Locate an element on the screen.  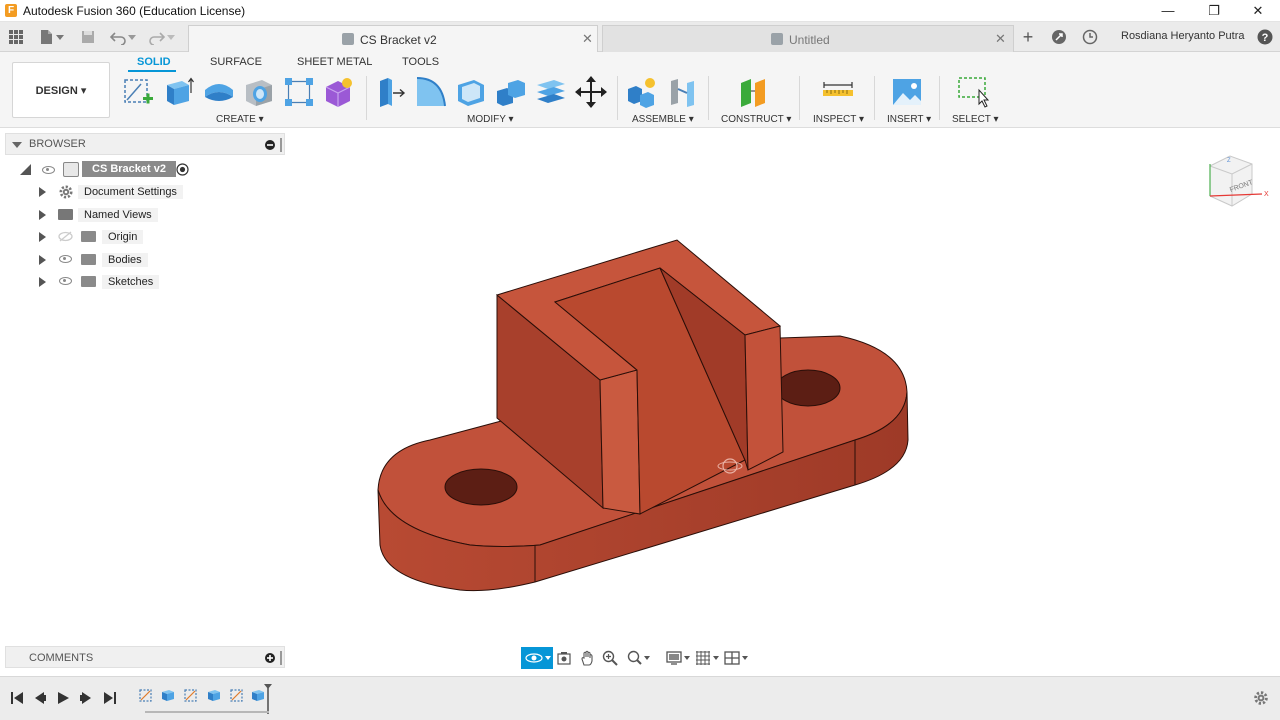
insert-group-label: INSERT ▾ is located at coordinates (909, 119).